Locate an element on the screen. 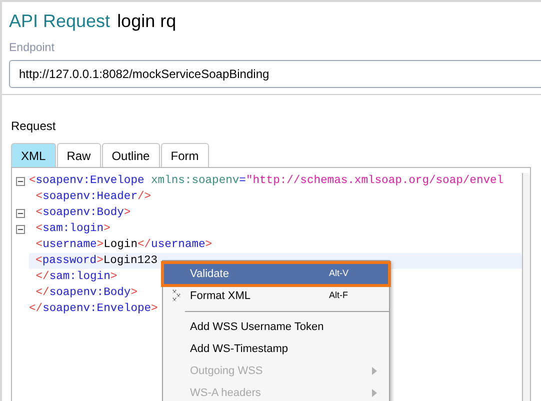 This screenshot has width=541, height=401. item-type-label: API Request is located at coordinates (59, 21).